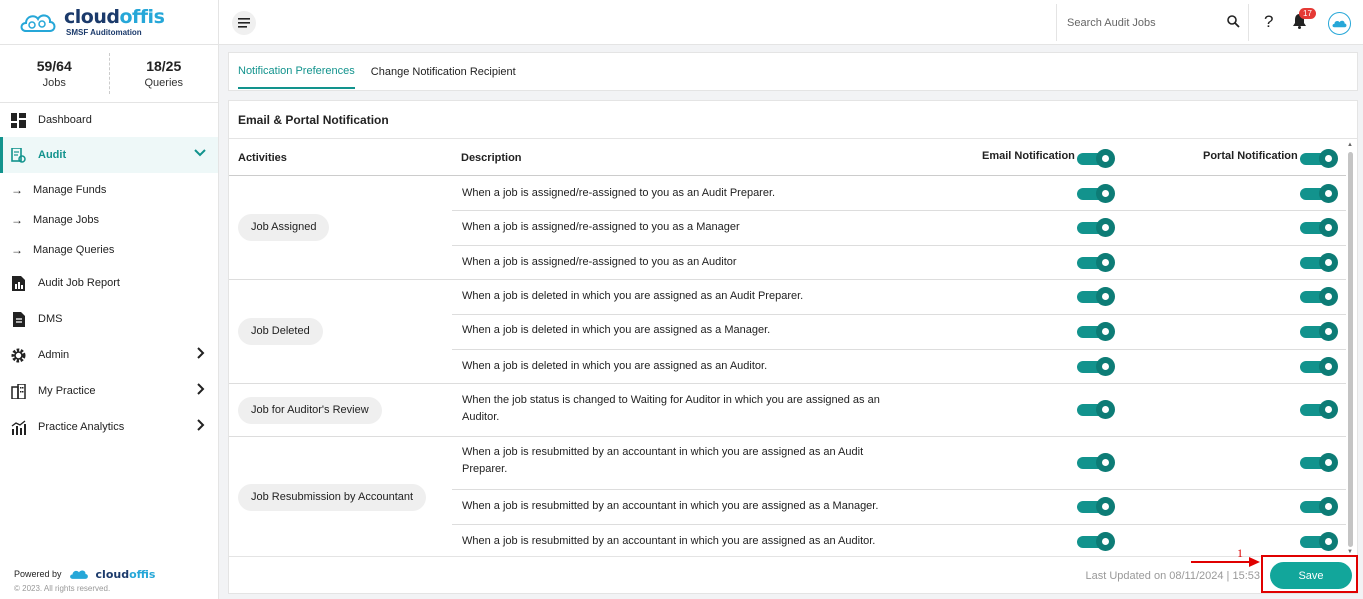  What do you see at coordinates (125, 574) in the screenshot?
I see `powered-brand-name: cloudoffis` at bounding box center [125, 574].